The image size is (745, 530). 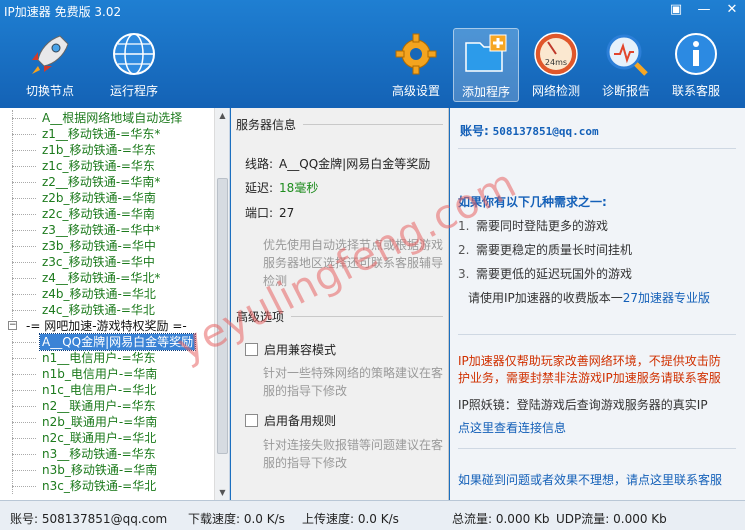 I want to click on latency-row: 延迟: 18毫秒, so click(x=281, y=187).